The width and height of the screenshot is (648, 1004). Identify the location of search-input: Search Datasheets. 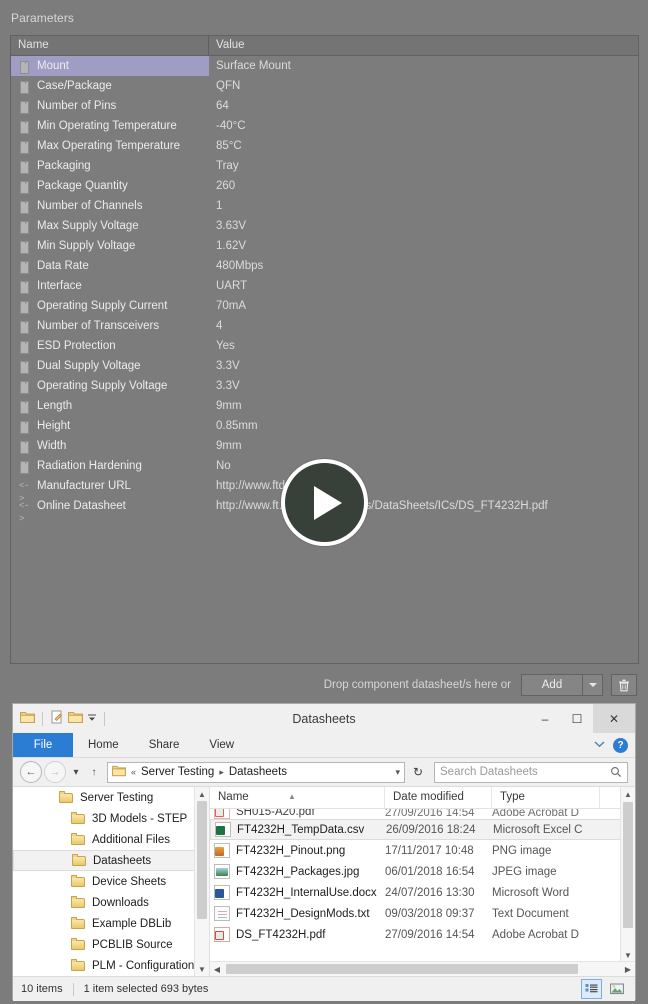
(531, 772).